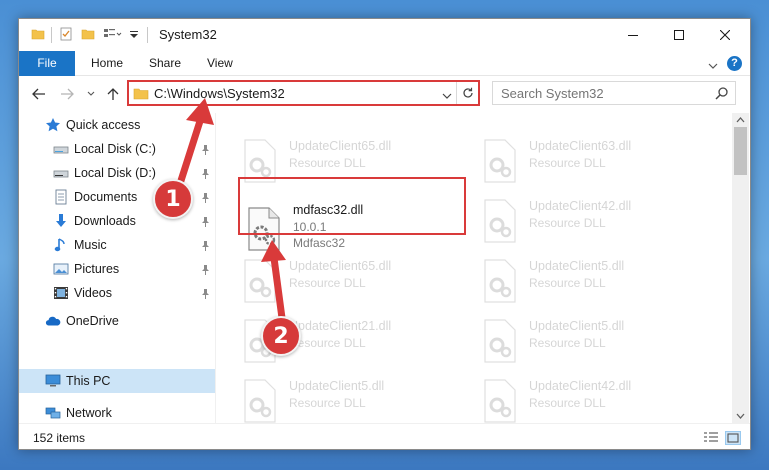  Describe the element at coordinates (384, 63) in the screenshot. I see `ribbon-tabs: File Home Share View ?` at that location.